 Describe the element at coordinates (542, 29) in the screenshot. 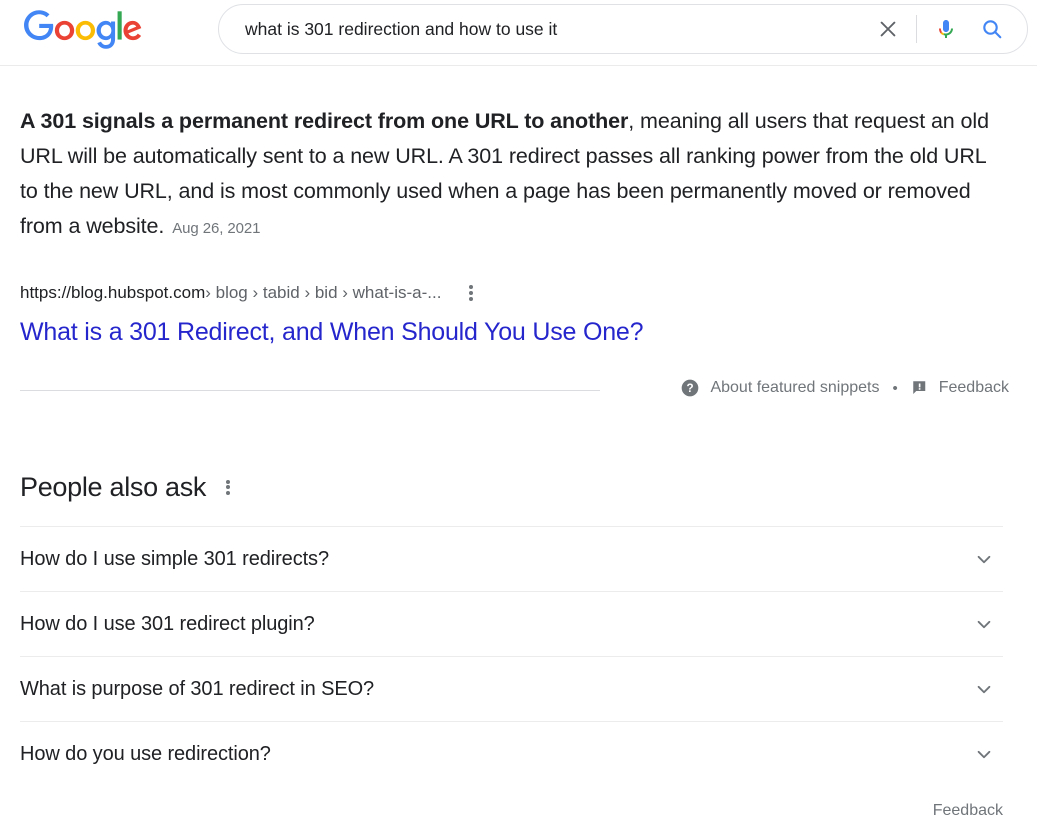

I see `search-input` at that location.